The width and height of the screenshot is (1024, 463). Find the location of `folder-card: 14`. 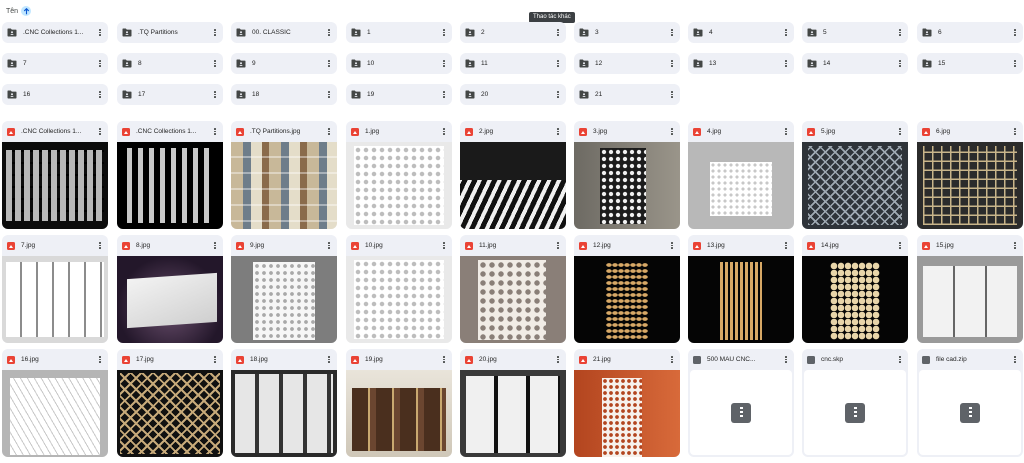

folder-card: 14 is located at coordinates (855, 63).